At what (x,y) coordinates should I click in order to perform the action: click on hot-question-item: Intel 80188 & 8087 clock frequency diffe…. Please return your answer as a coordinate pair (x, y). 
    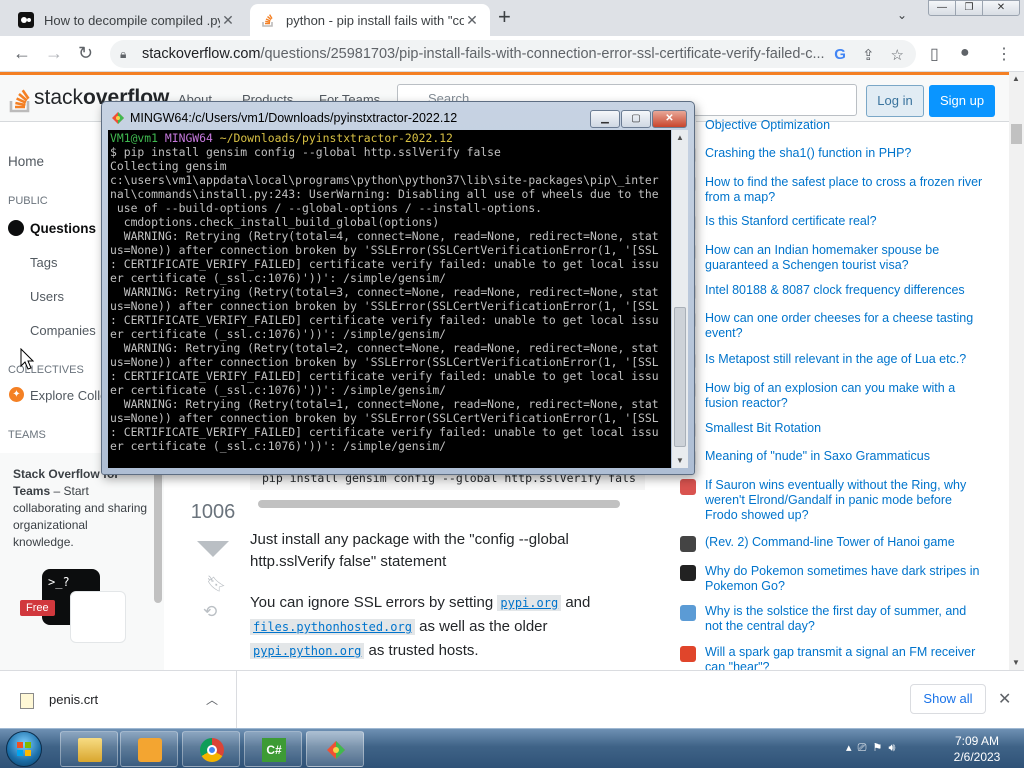
    Looking at the image, I should click on (840, 292).